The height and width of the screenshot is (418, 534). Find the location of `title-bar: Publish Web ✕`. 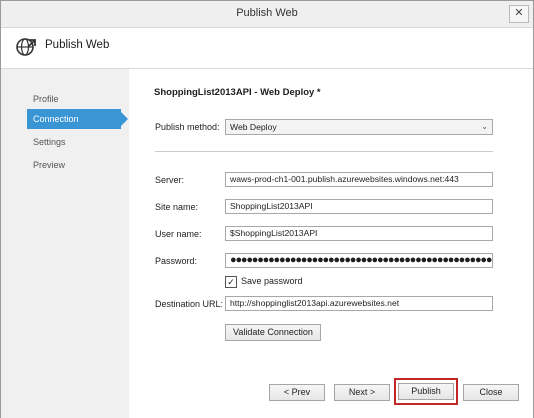

title-bar: Publish Web ✕ is located at coordinates (267, 14).